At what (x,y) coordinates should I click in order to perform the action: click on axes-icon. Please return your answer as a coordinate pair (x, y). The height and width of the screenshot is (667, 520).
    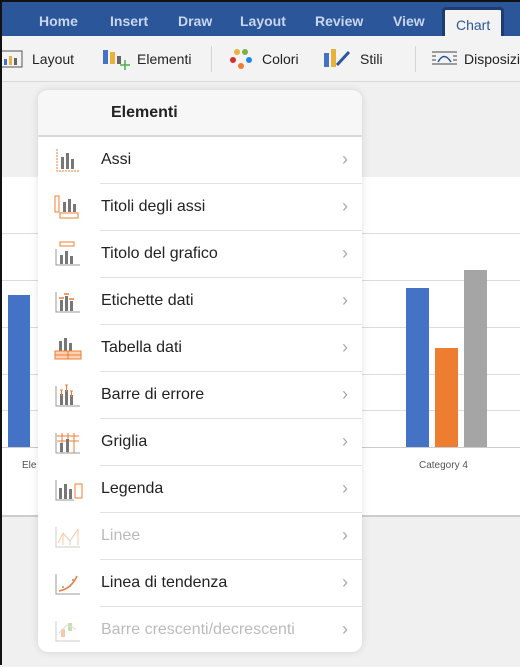
    Looking at the image, I should click on (67, 160).